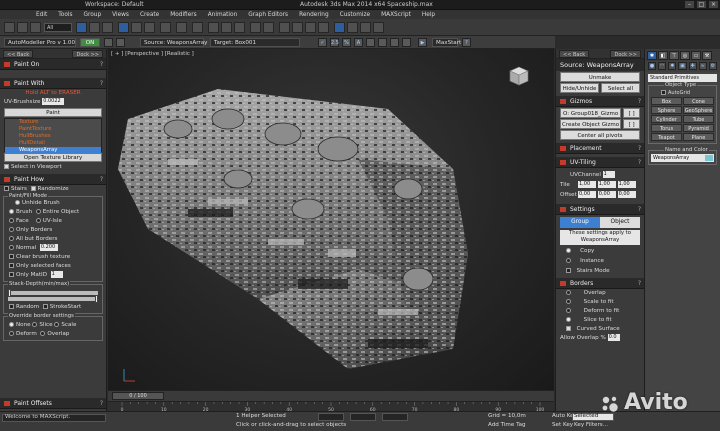 This screenshot has height=431, width=720. Describe the element at coordinates (38, 211) in the screenshot. I see `entire-object-radio` at that location.